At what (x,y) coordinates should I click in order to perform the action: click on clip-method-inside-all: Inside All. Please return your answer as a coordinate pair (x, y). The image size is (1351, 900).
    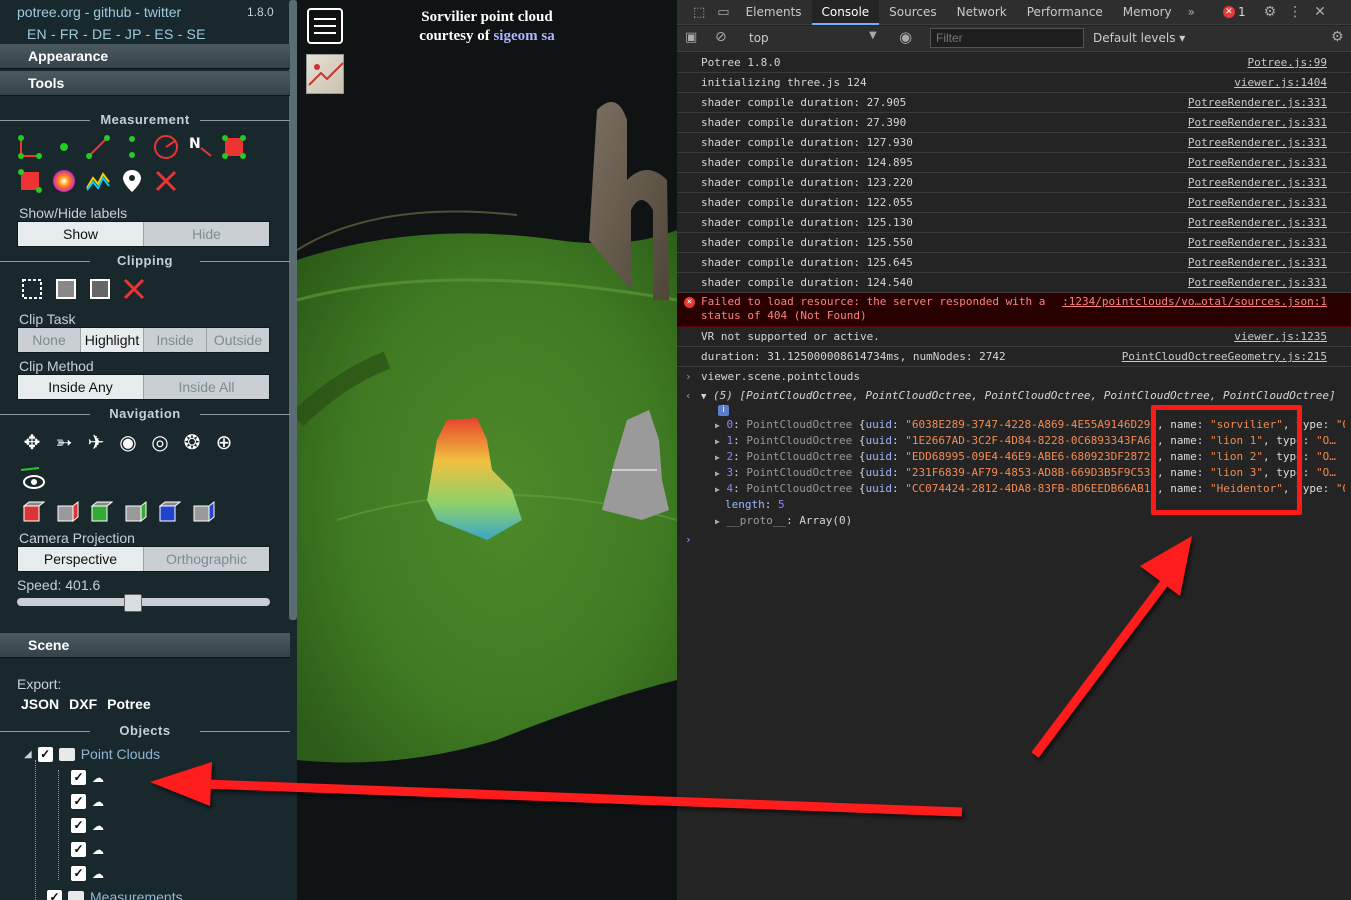
    Looking at the image, I should click on (206, 387).